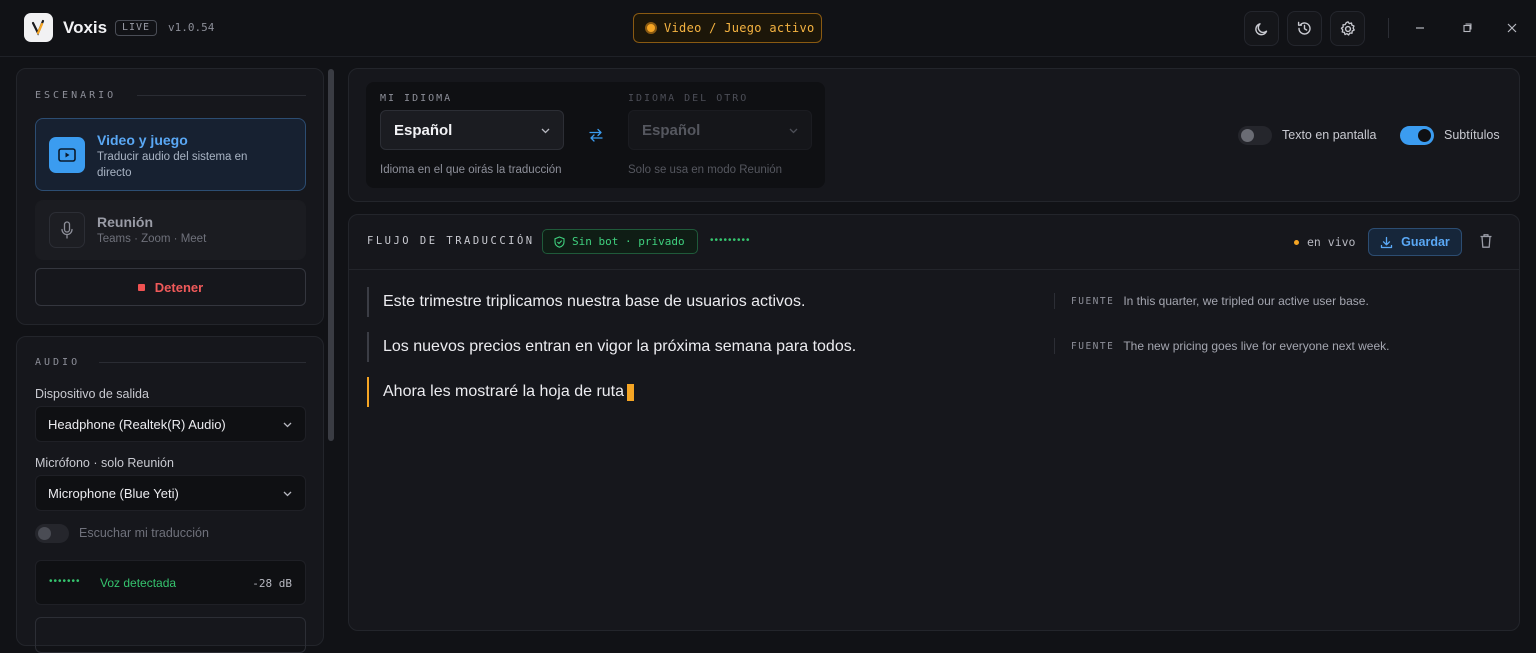  Describe the element at coordinates (144, 533) in the screenshot. I see `listen-translation-label: Escuchar mi traducción` at that location.